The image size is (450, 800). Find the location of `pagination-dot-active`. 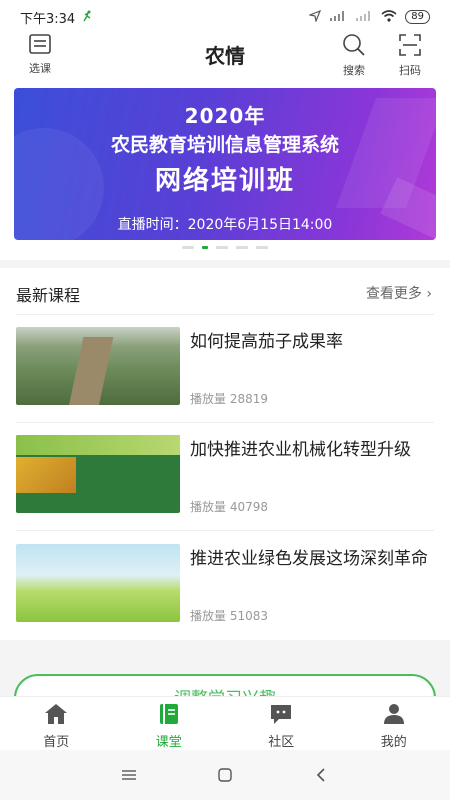

pagination-dot-active is located at coordinates (205, 247).